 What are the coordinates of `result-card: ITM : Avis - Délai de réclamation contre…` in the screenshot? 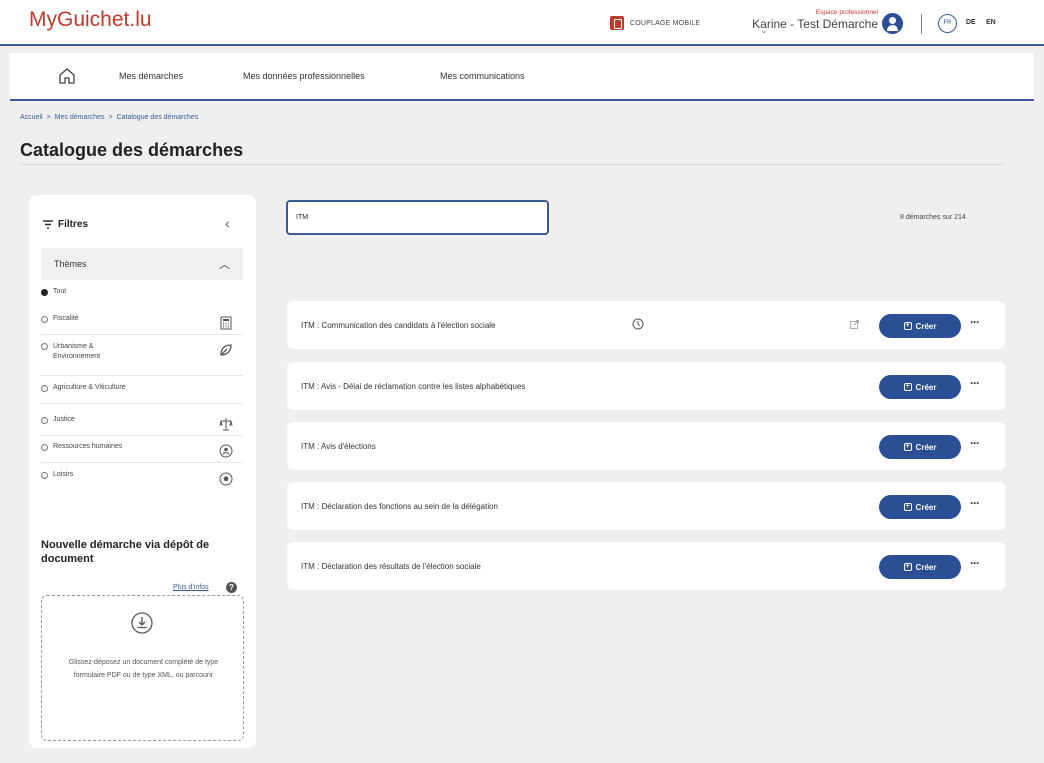 It's located at (646, 386).